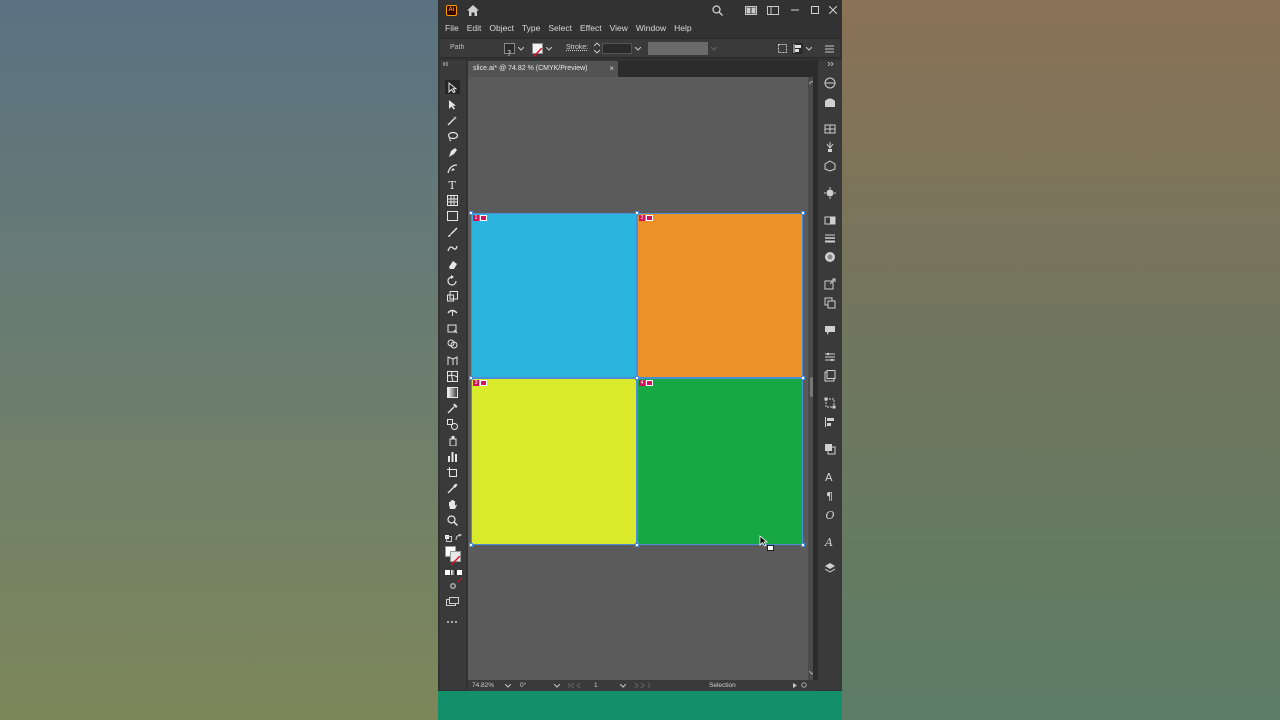 This screenshot has height=720, width=1280. I want to click on gradient-tool-icon, so click(452, 392).